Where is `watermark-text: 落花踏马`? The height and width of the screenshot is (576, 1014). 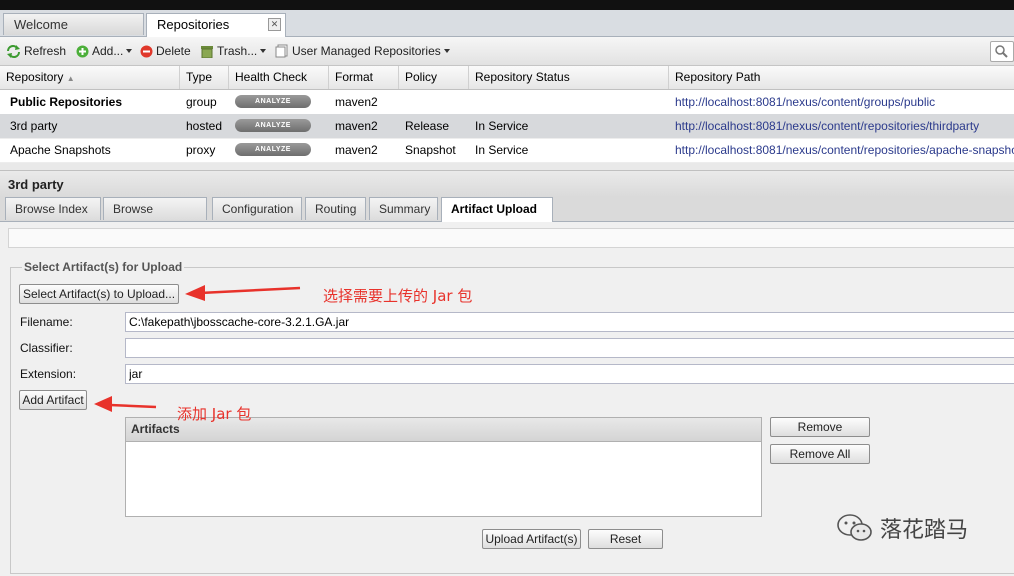 watermark-text: 落花踏马 is located at coordinates (924, 530).